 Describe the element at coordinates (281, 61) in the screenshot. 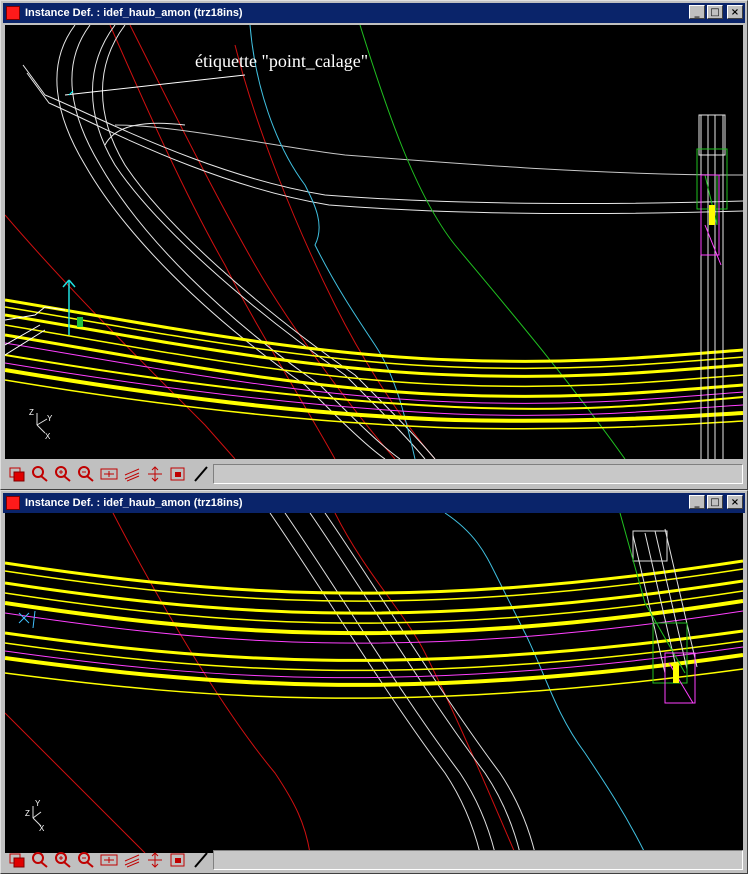

I see `annotation-label: étiquette "point_calage"` at that location.